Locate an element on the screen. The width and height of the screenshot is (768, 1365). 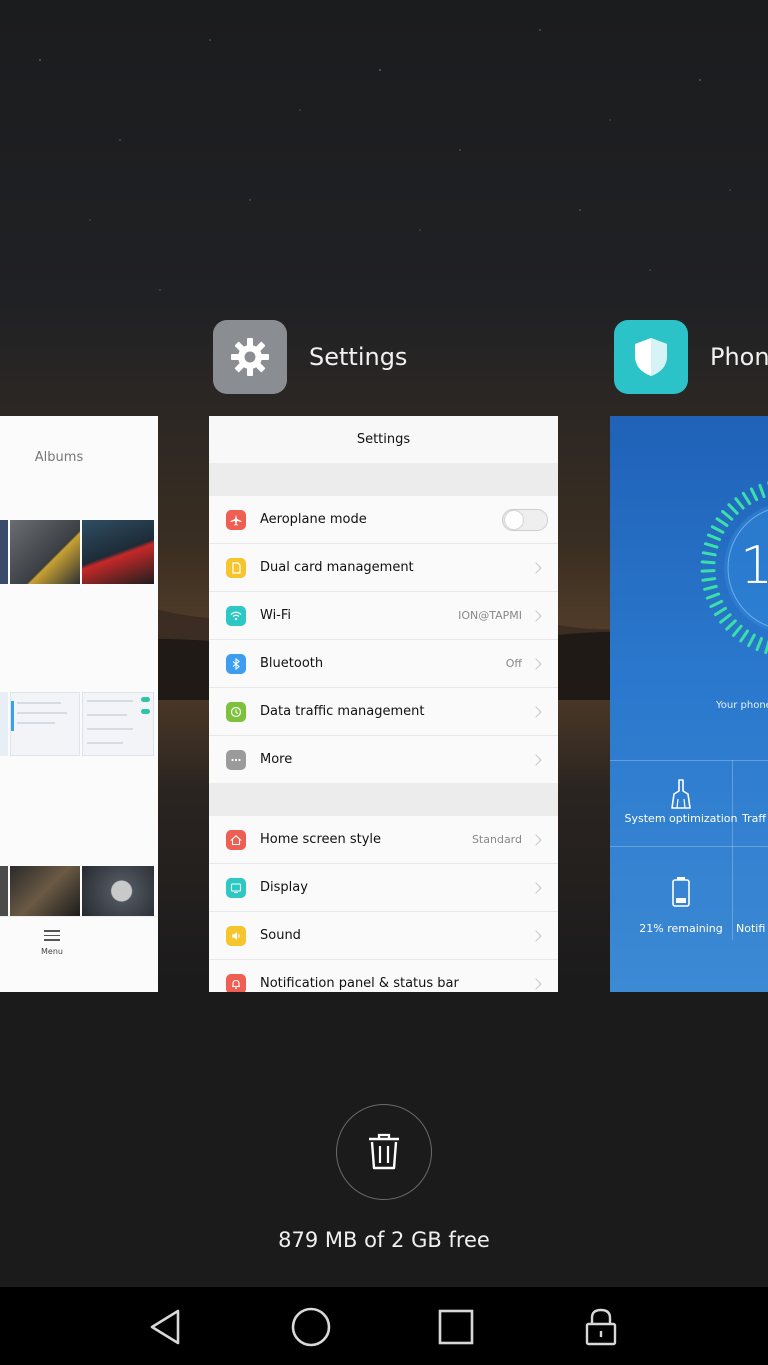
wifi-network-name: ION@TAPMI is located at coordinates (490, 615).